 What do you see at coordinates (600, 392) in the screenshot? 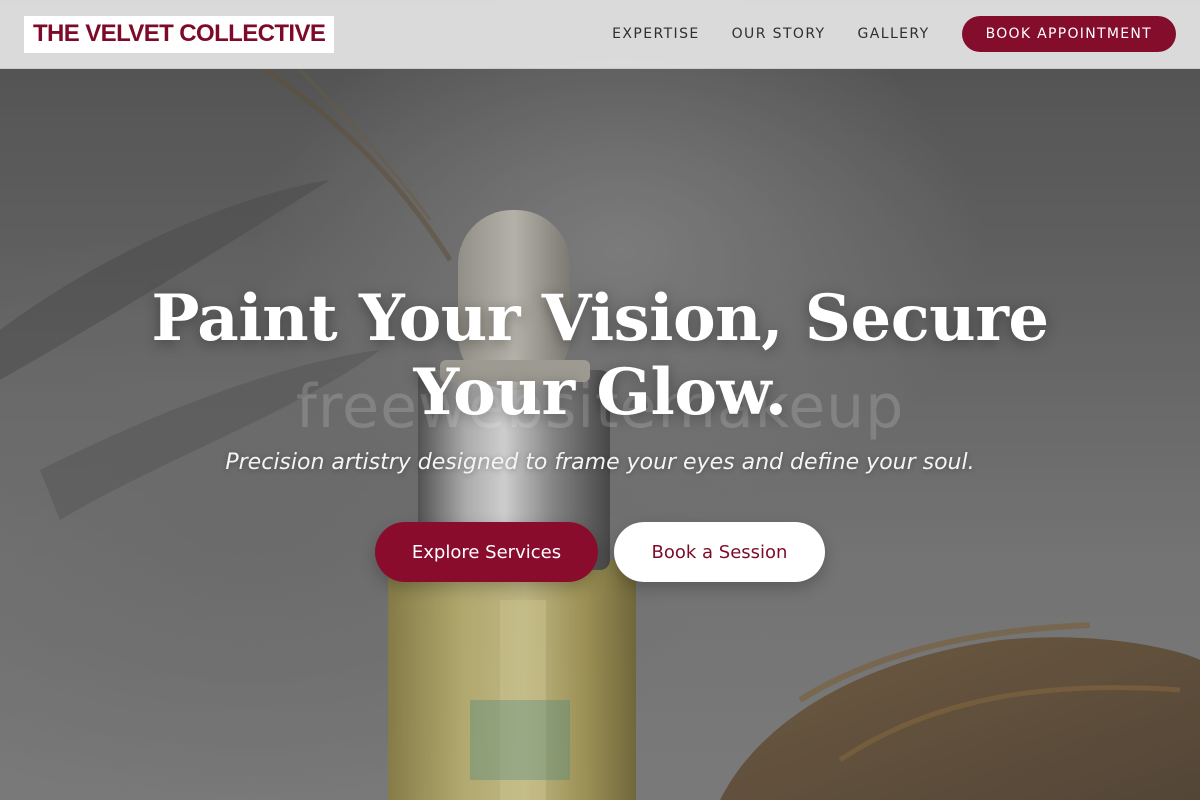
I see `hero-headline-line-2: Your Glow.` at bounding box center [600, 392].